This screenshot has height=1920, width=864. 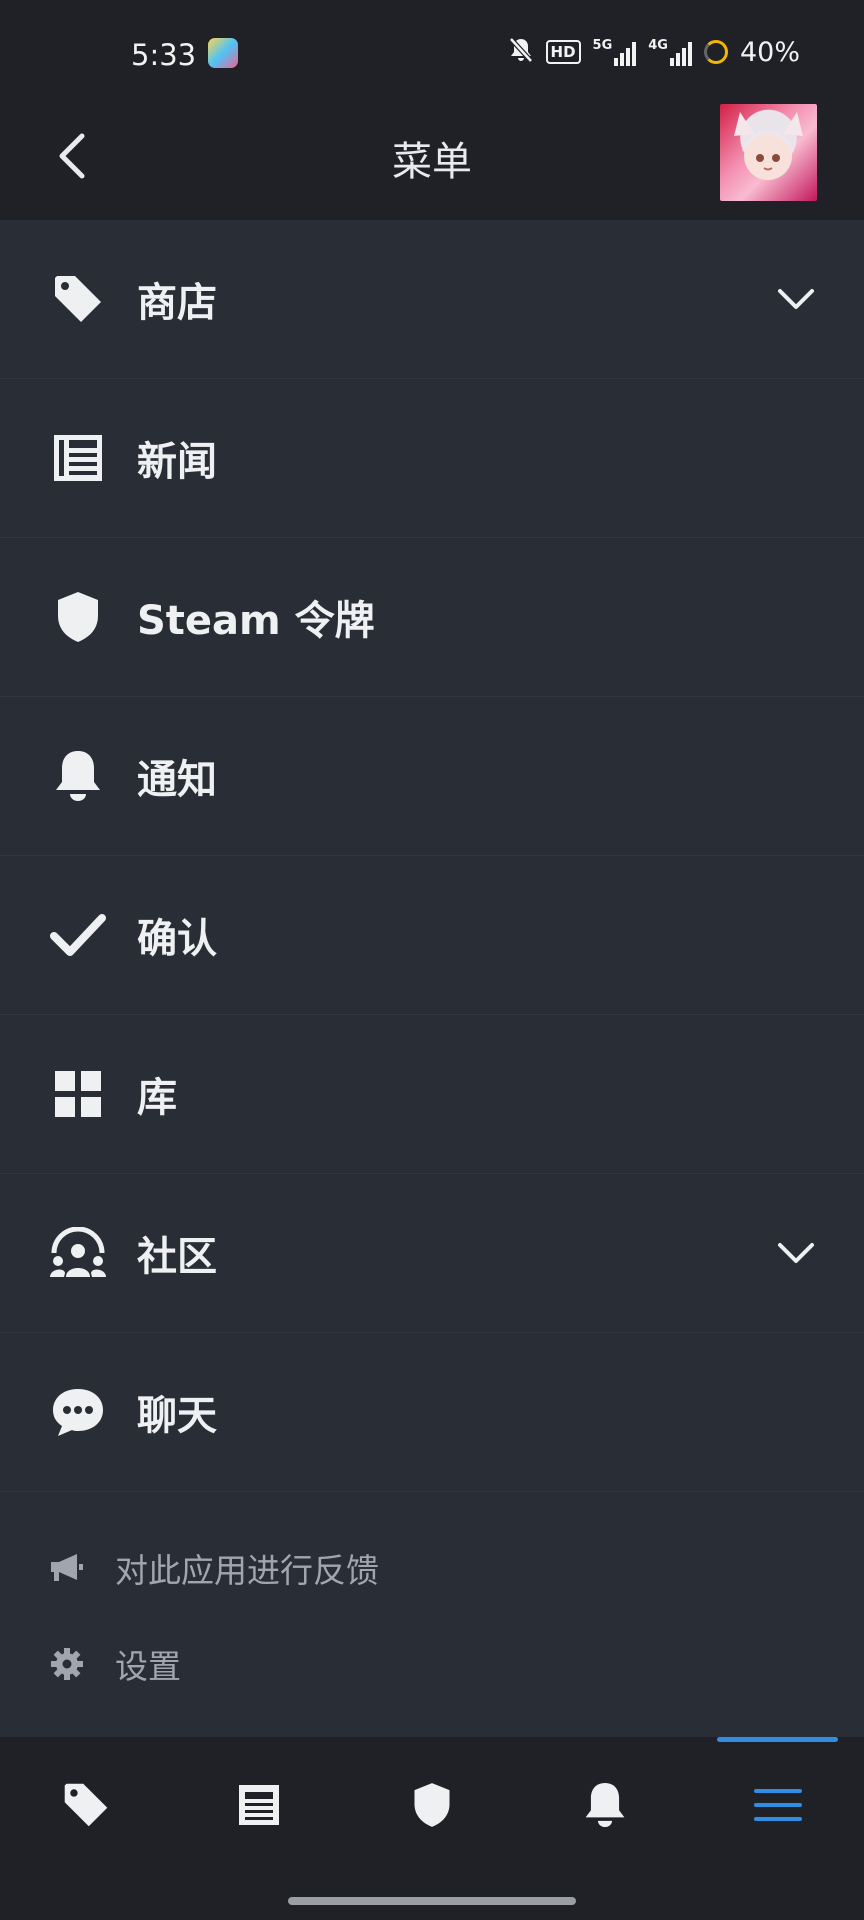 What do you see at coordinates (768, 146) in the screenshot?
I see `avatar-image` at bounding box center [768, 146].